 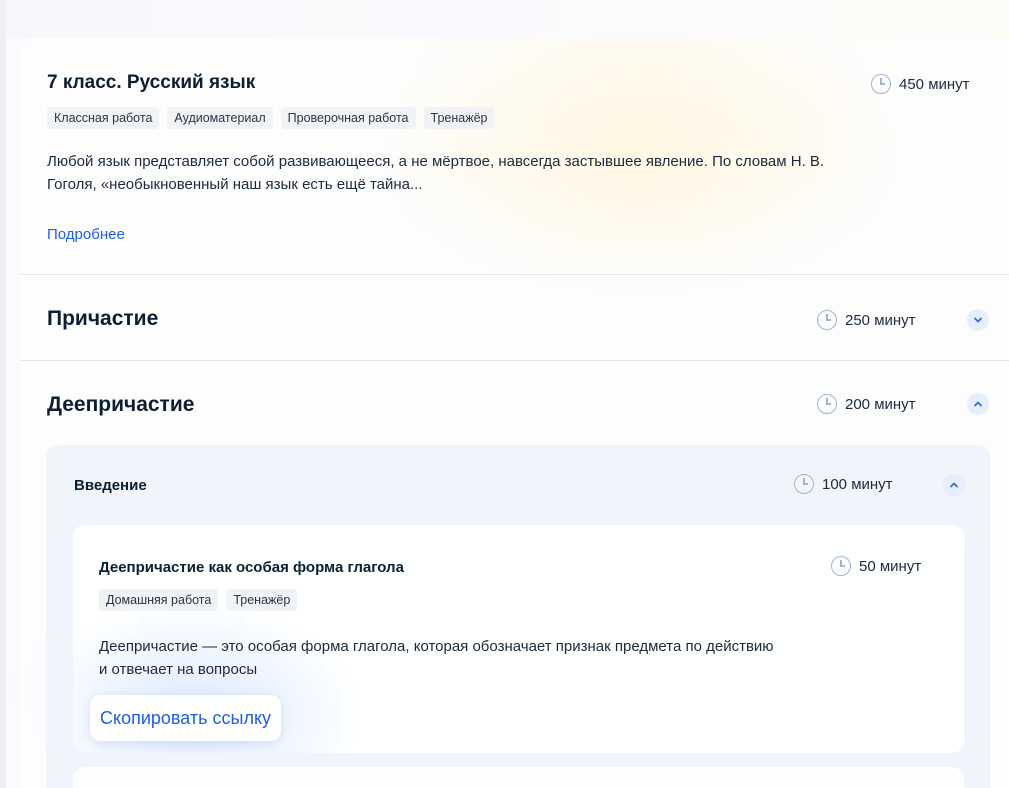 What do you see at coordinates (504, 19) in the screenshot?
I see `top-strip` at bounding box center [504, 19].